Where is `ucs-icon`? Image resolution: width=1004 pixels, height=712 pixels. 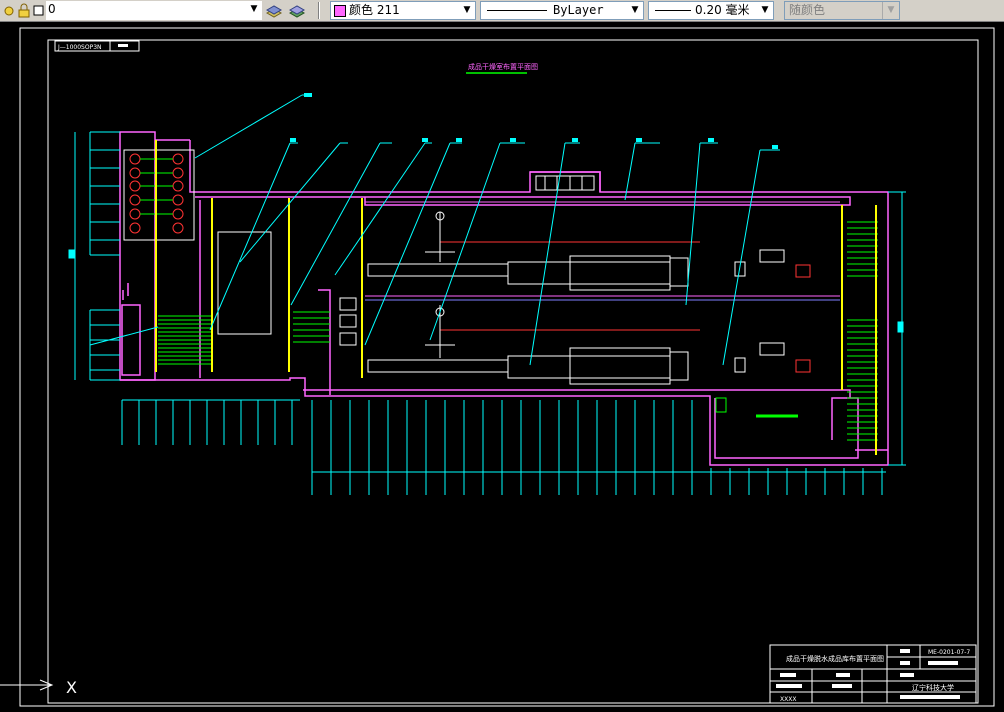
ucs-icon is located at coordinates (27, 685).